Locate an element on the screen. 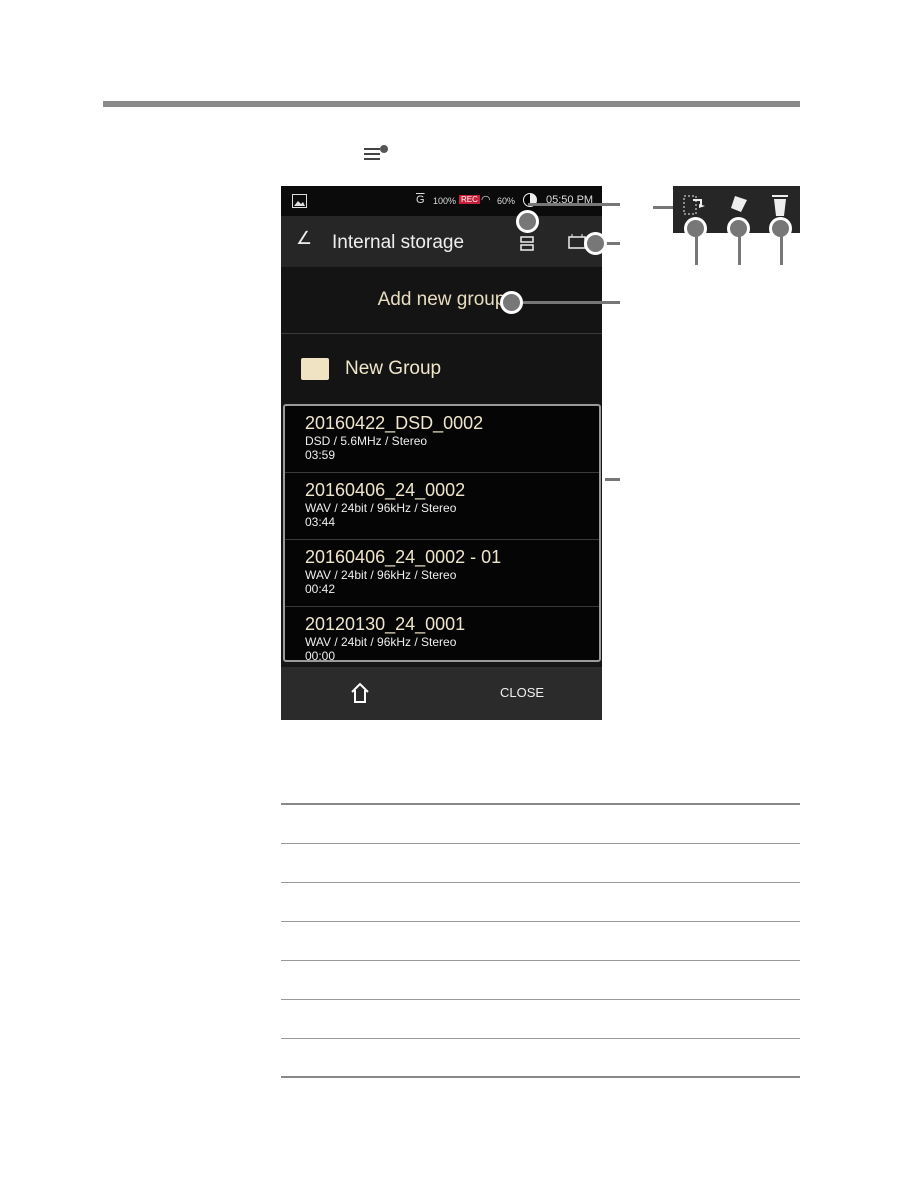  file-name: 20120130_24_0001 is located at coordinates (385, 624).